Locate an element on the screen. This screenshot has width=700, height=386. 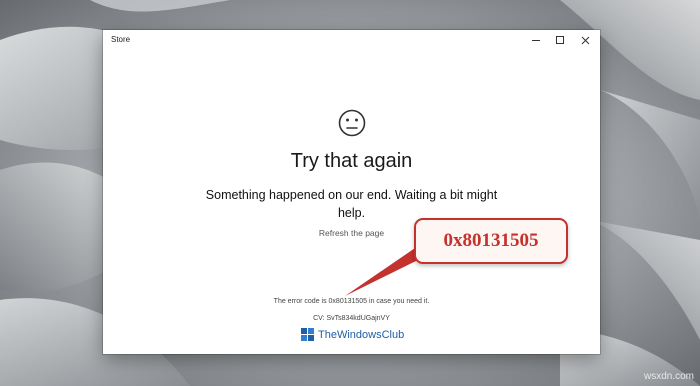
site-watermark: wsxdn.com is located at coordinates (668, 376).